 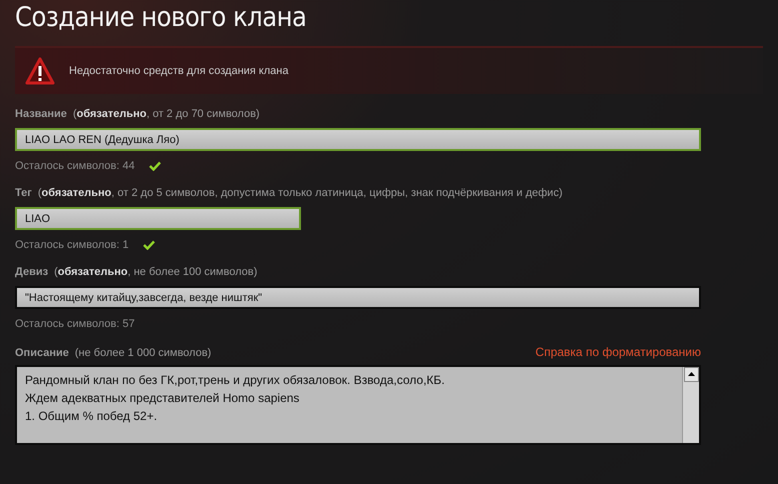 I want to click on field-label: Тег, so click(x=23, y=193).